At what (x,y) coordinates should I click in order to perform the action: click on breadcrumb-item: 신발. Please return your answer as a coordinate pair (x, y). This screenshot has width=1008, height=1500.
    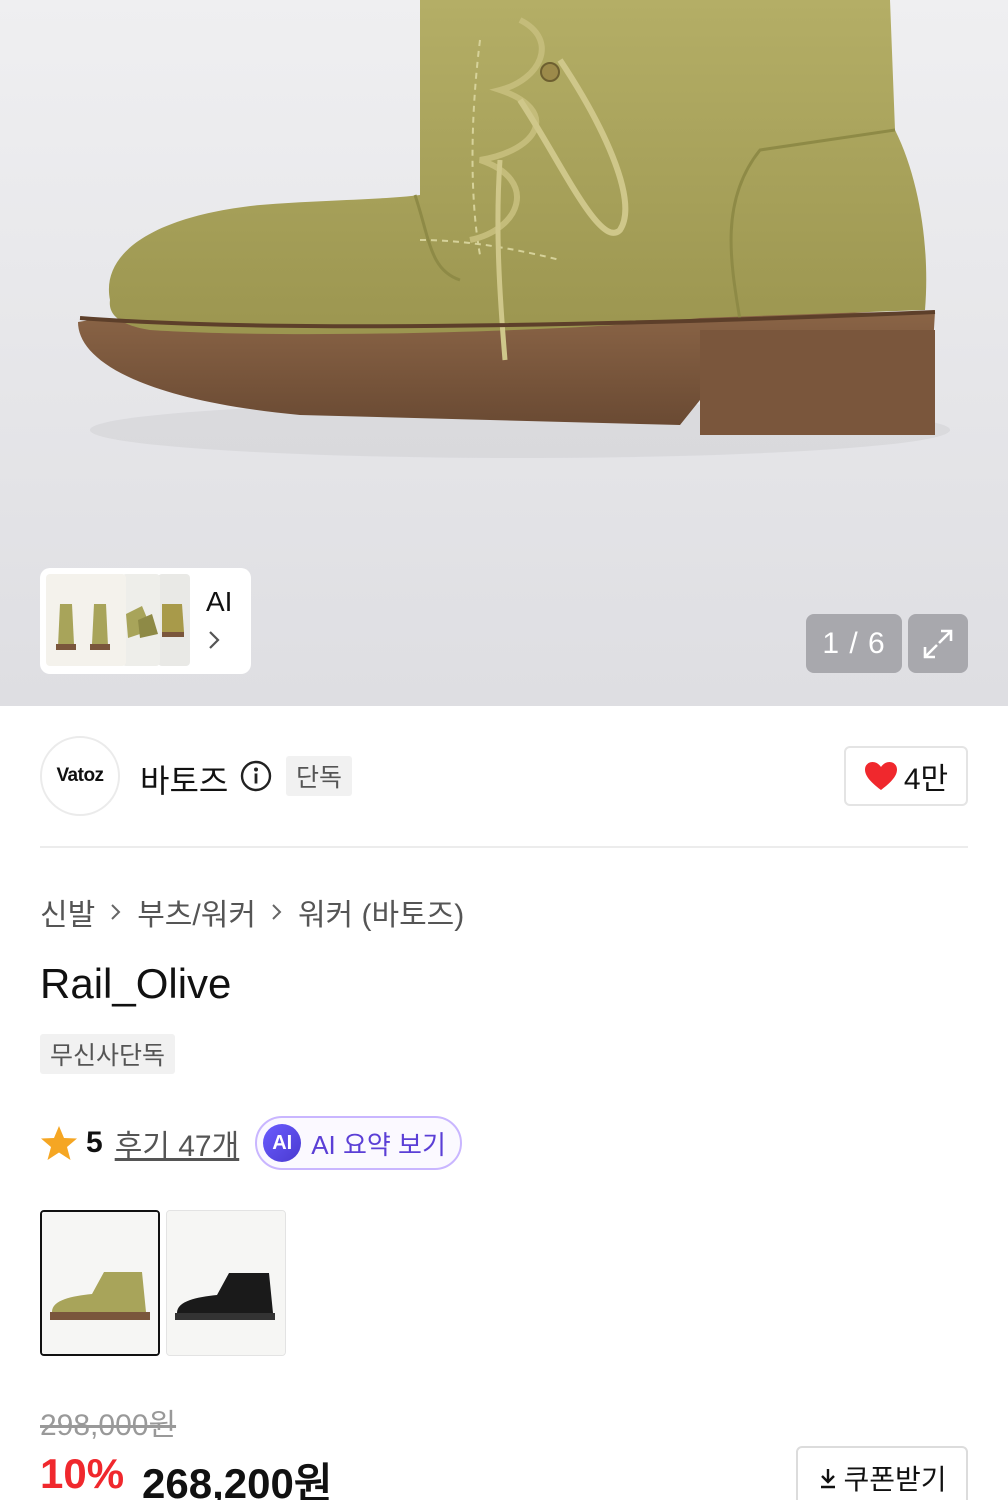
    Looking at the image, I should click on (67, 912).